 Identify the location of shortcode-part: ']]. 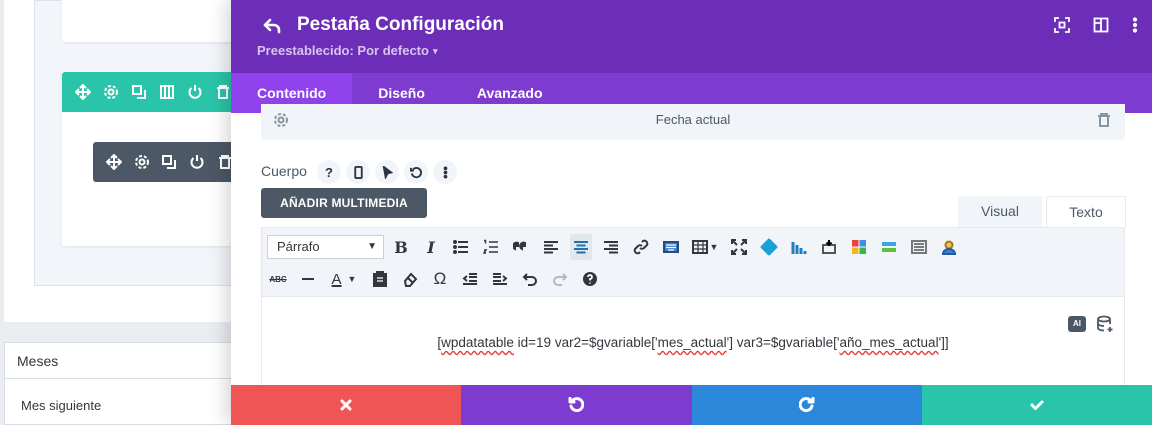
(943, 342).